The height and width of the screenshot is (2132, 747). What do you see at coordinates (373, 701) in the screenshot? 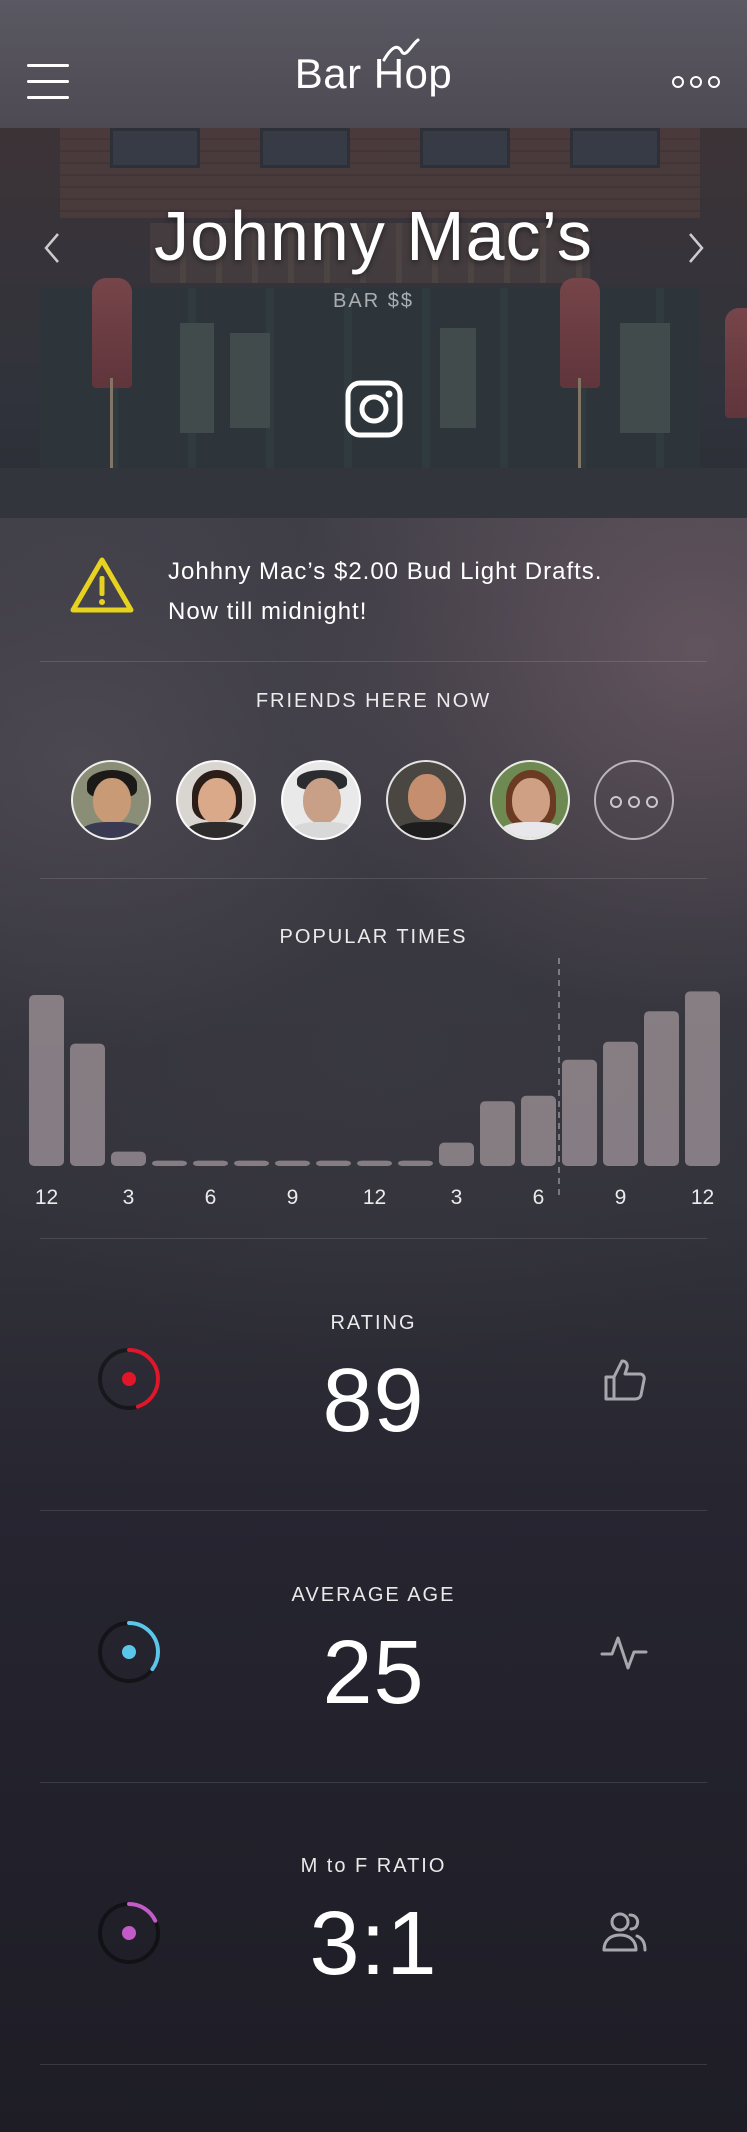
I see `friends-title: FRIENDS HERE NOW` at bounding box center [373, 701].